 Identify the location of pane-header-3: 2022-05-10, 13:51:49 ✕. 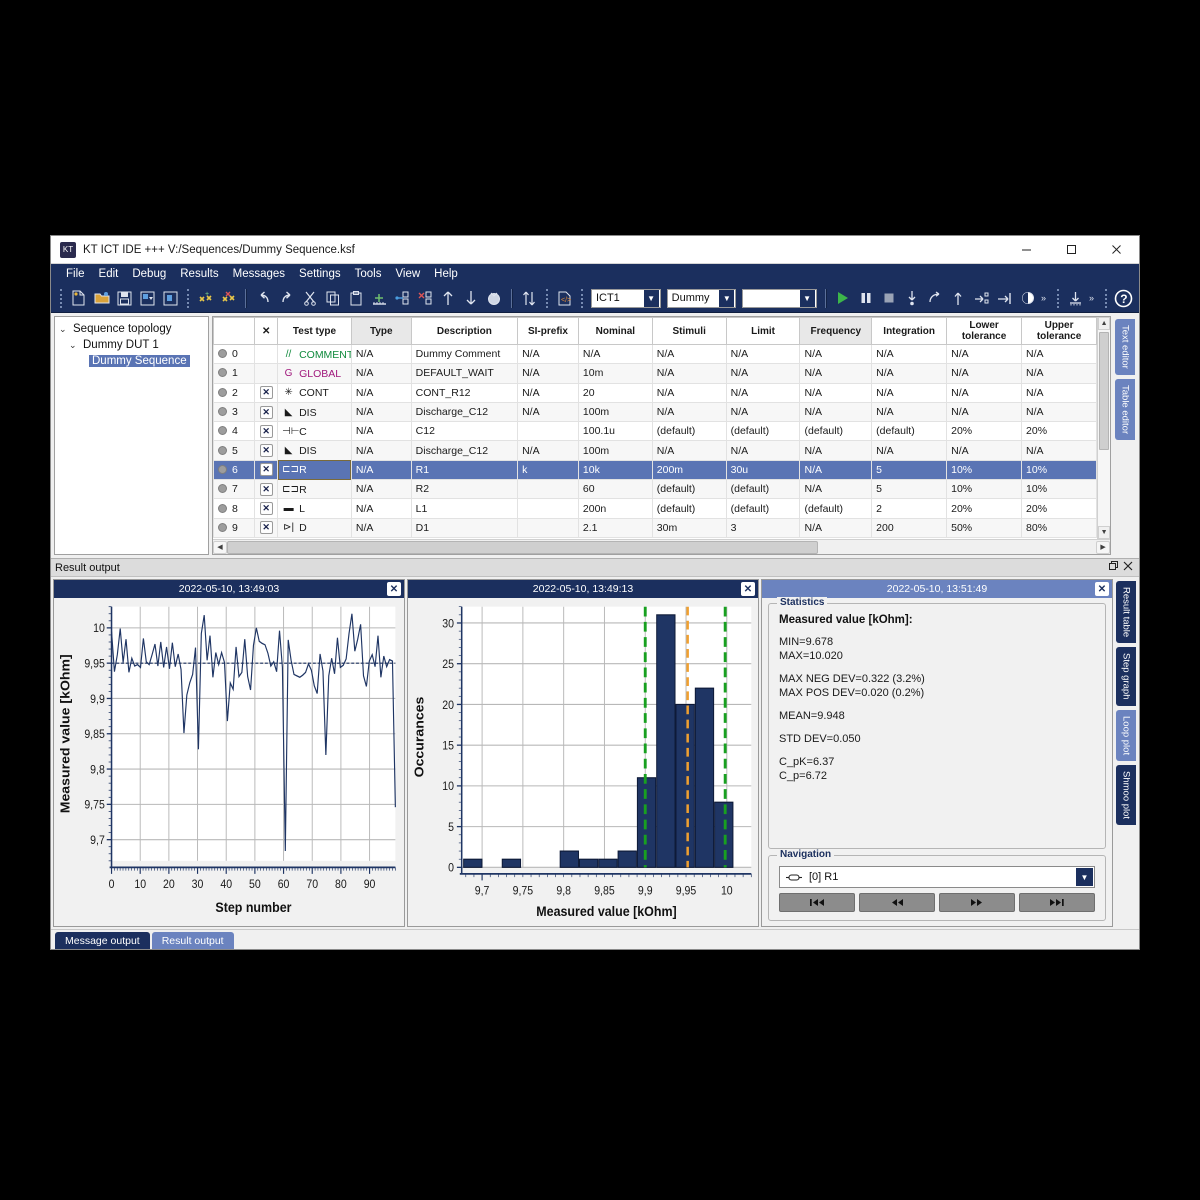
(937, 589).